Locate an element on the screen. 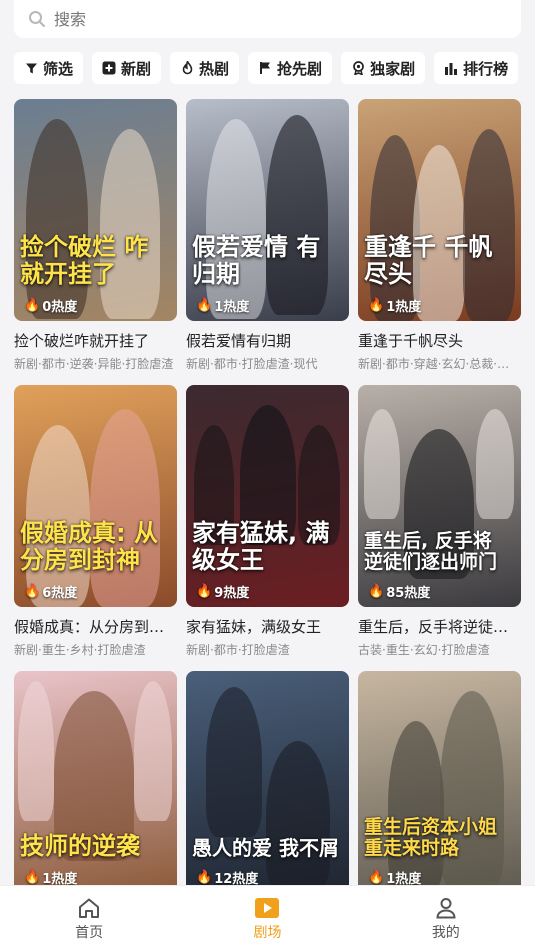  drama-tags: 新剧·都市·打脸虐渣·现代 is located at coordinates (252, 364).